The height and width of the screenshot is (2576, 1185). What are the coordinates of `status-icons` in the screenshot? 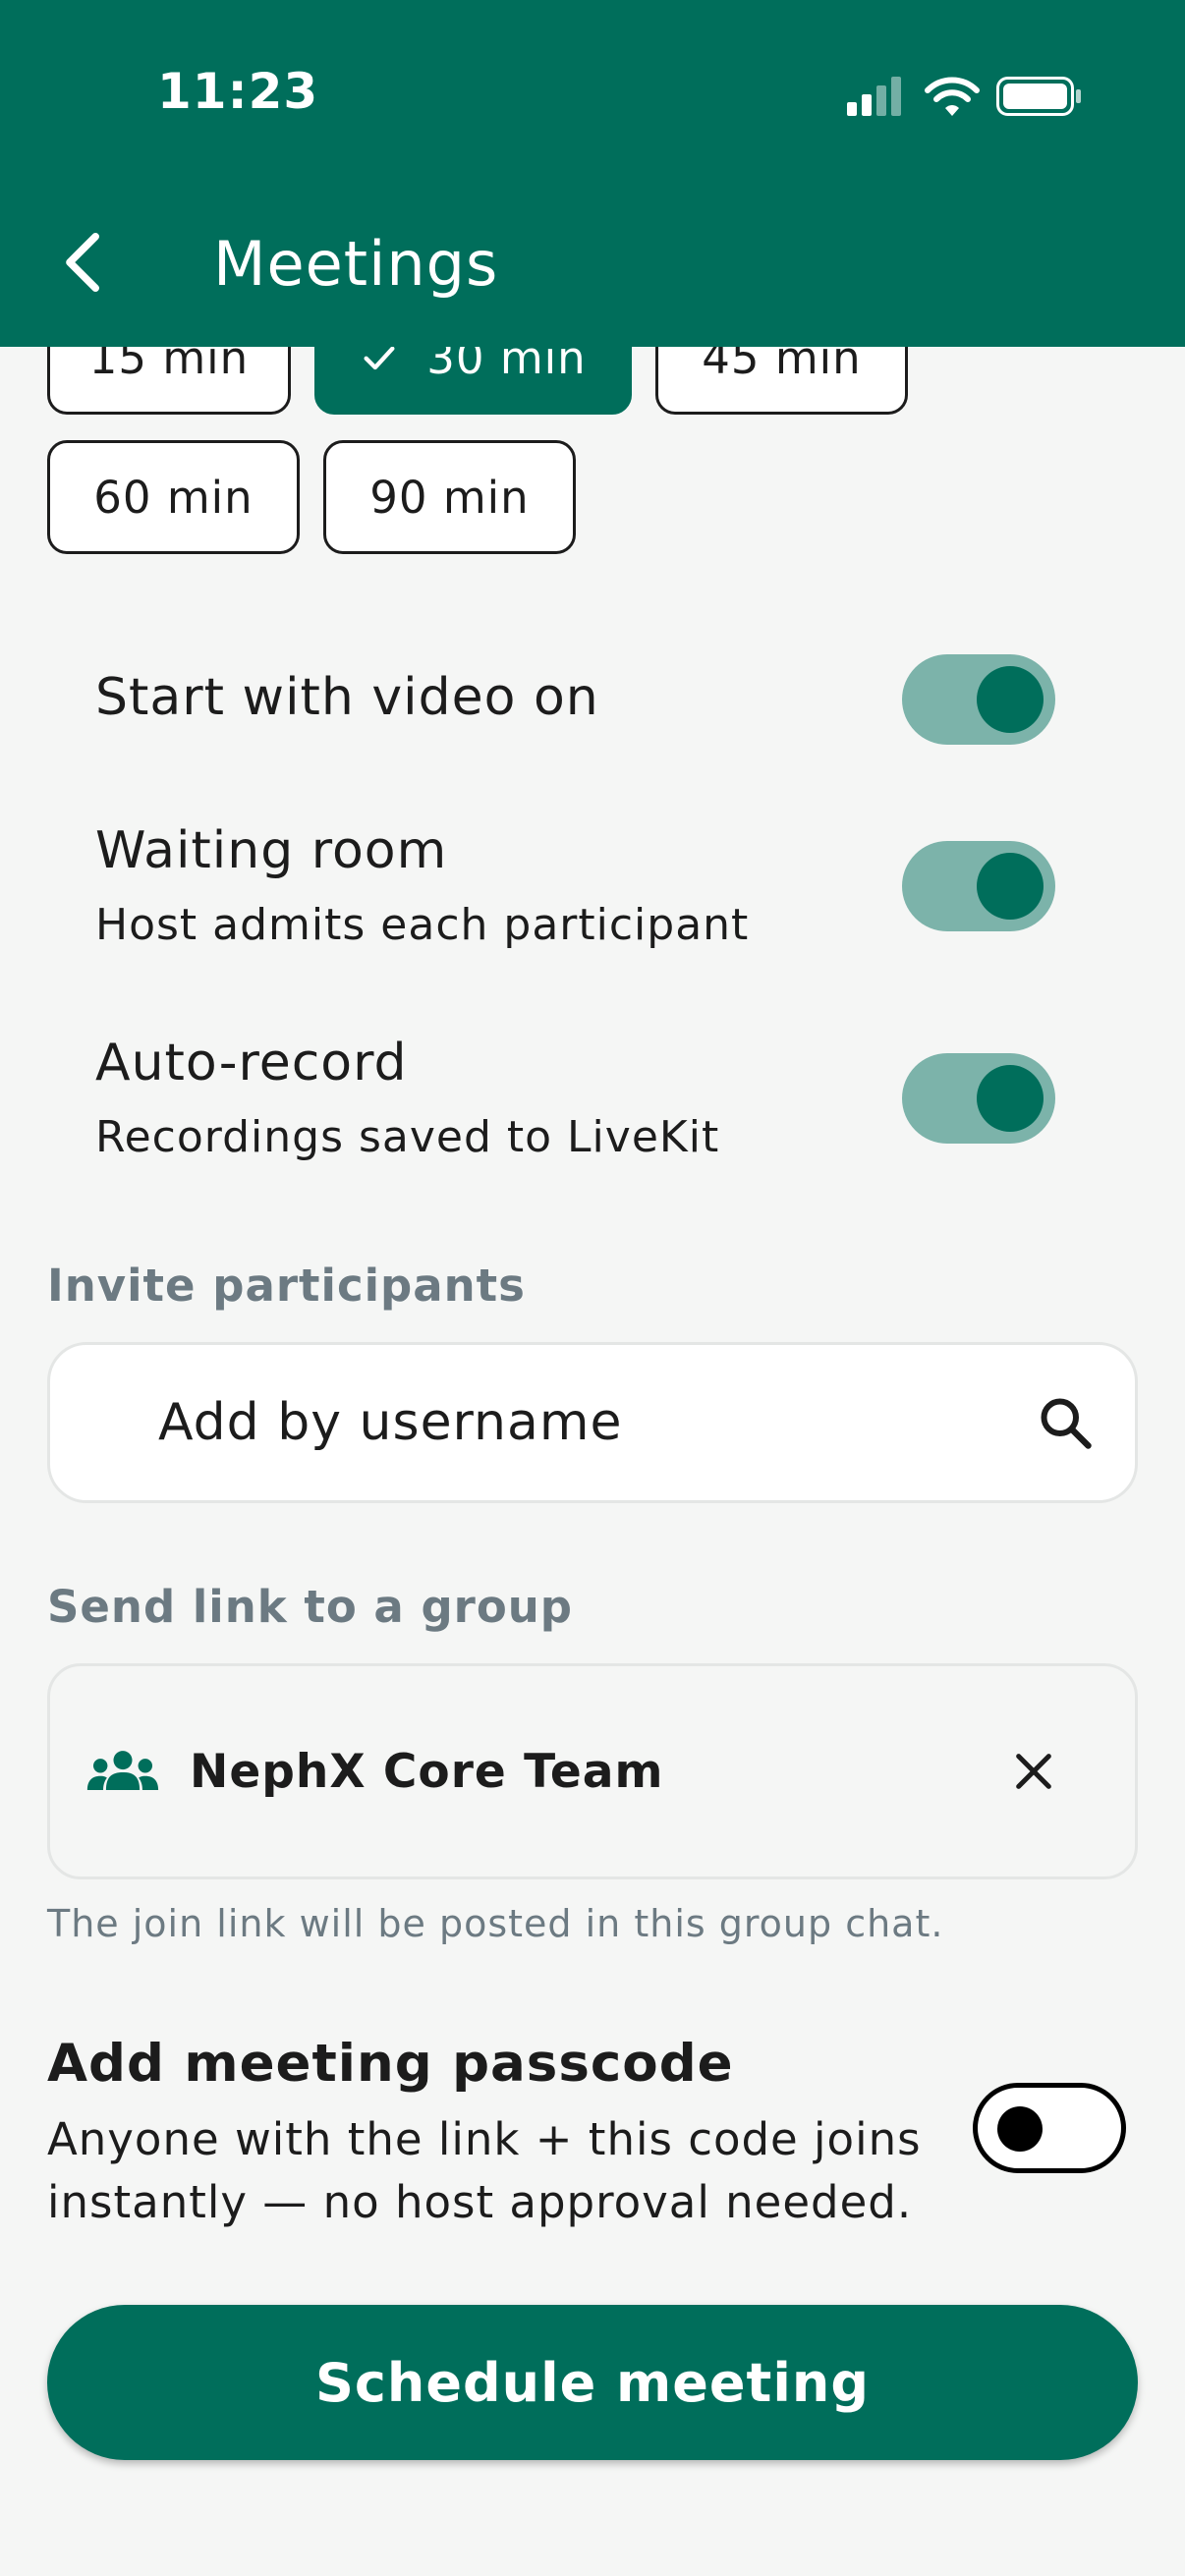 It's located at (964, 96).